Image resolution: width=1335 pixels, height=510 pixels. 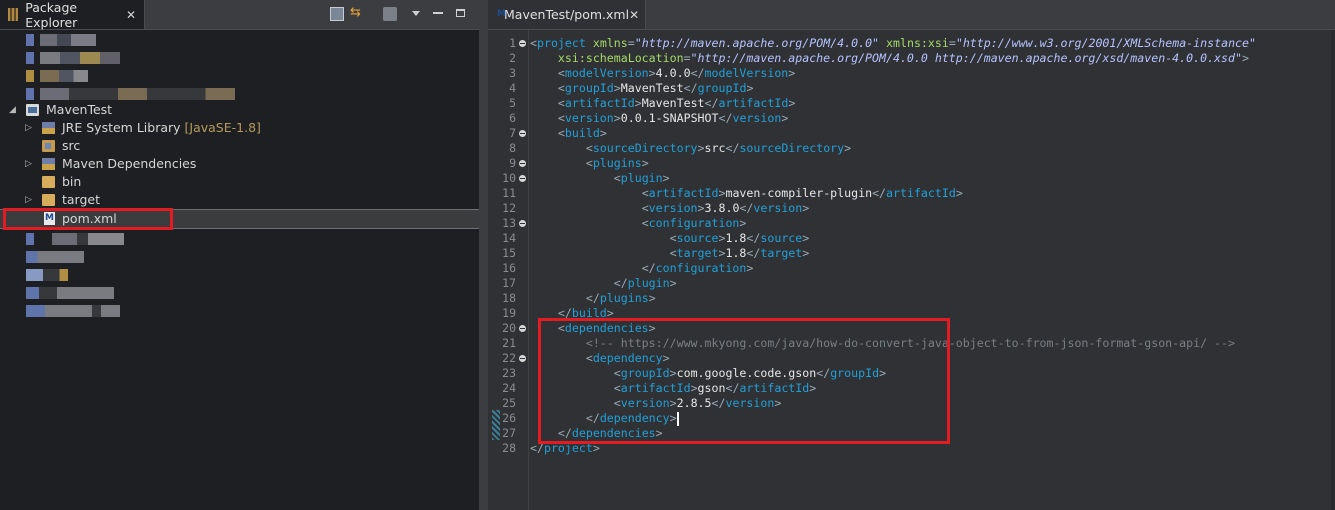 What do you see at coordinates (641, 178) in the screenshot?
I see `code-line: <plugin>` at bounding box center [641, 178].